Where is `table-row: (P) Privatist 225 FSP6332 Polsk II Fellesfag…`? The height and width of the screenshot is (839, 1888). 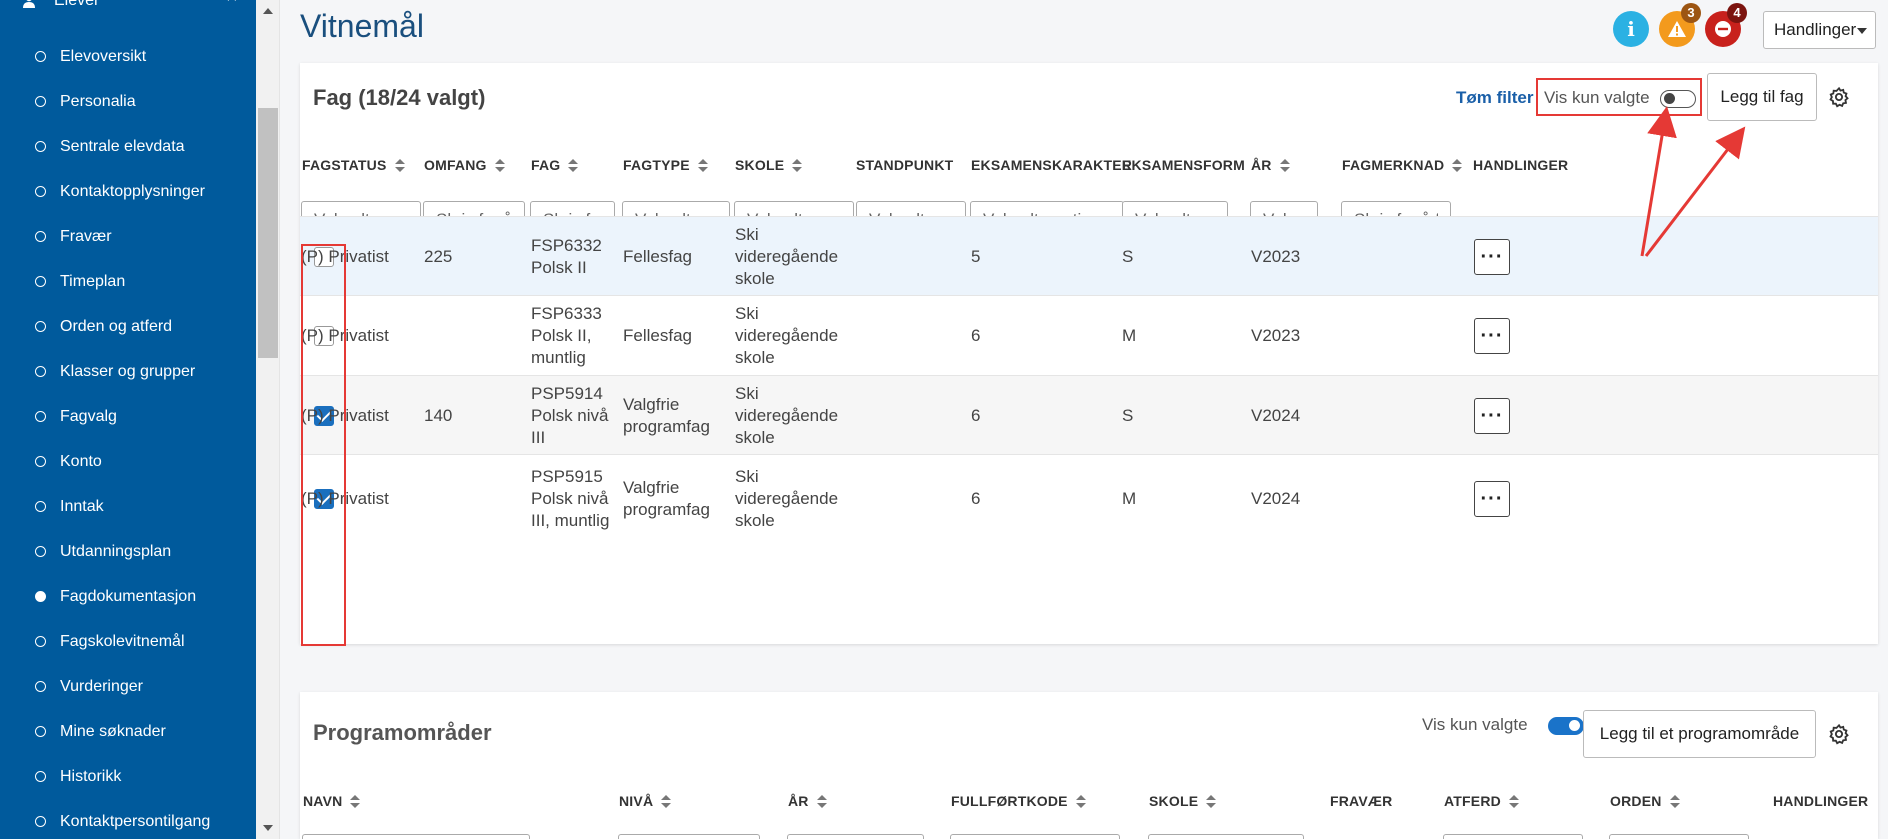
table-row: (P) Privatist 225 FSP6332 Polsk II Fellesfag… is located at coordinates (1089, 256).